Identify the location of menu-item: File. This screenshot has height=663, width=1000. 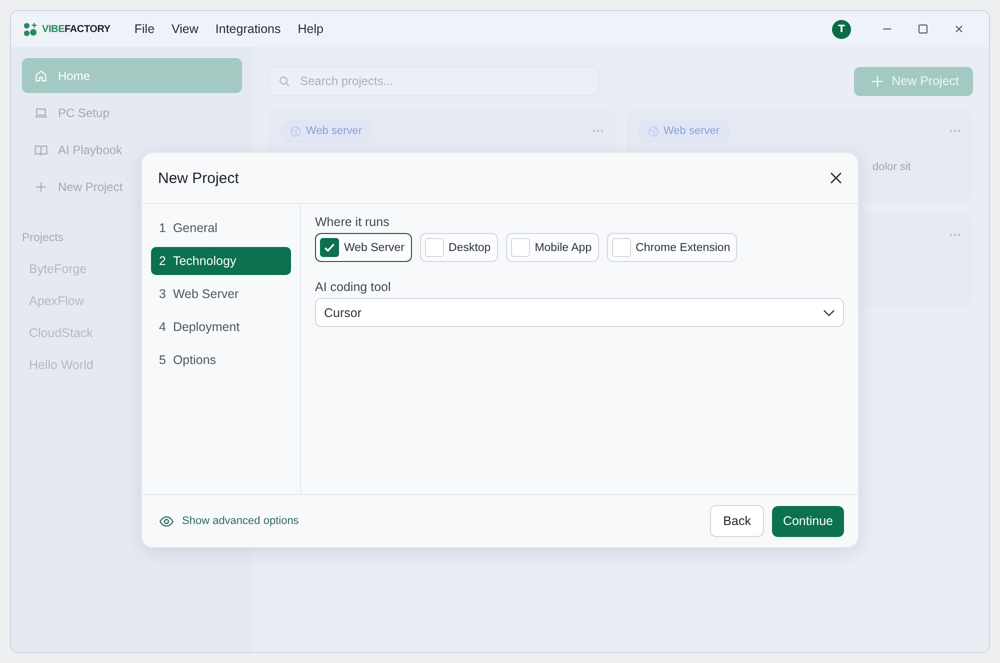
(144, 29).